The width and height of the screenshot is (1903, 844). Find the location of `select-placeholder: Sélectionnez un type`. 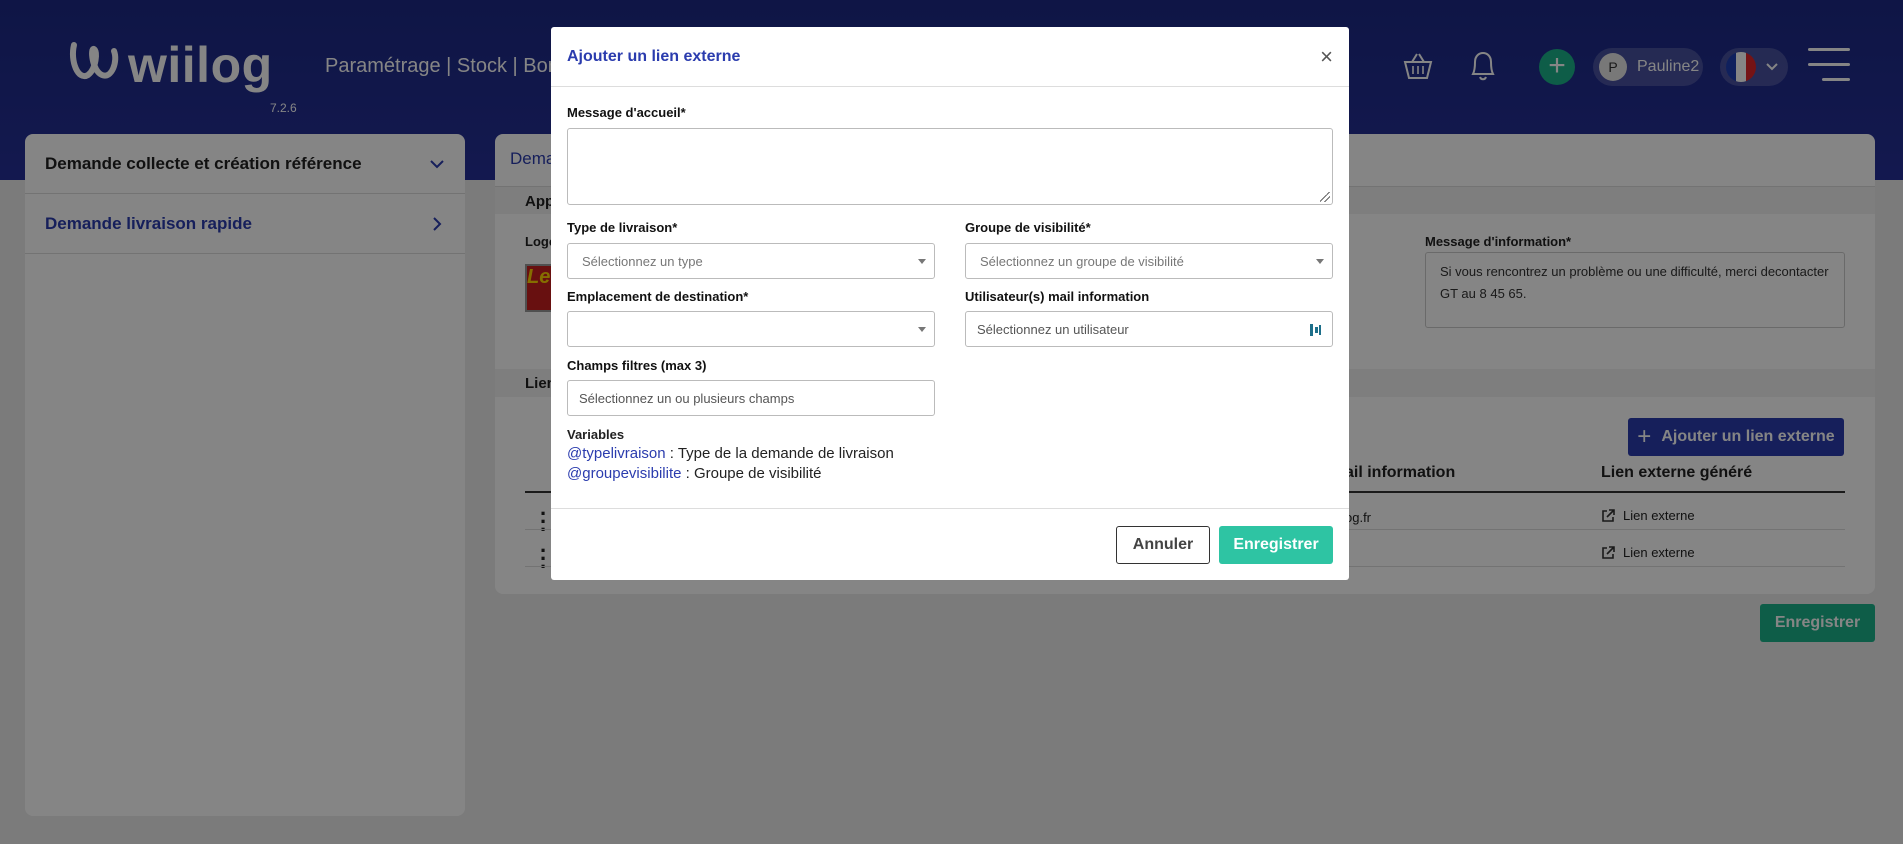

select-placeholder: Sélectionnez un type is located at coordinates (642, 261).